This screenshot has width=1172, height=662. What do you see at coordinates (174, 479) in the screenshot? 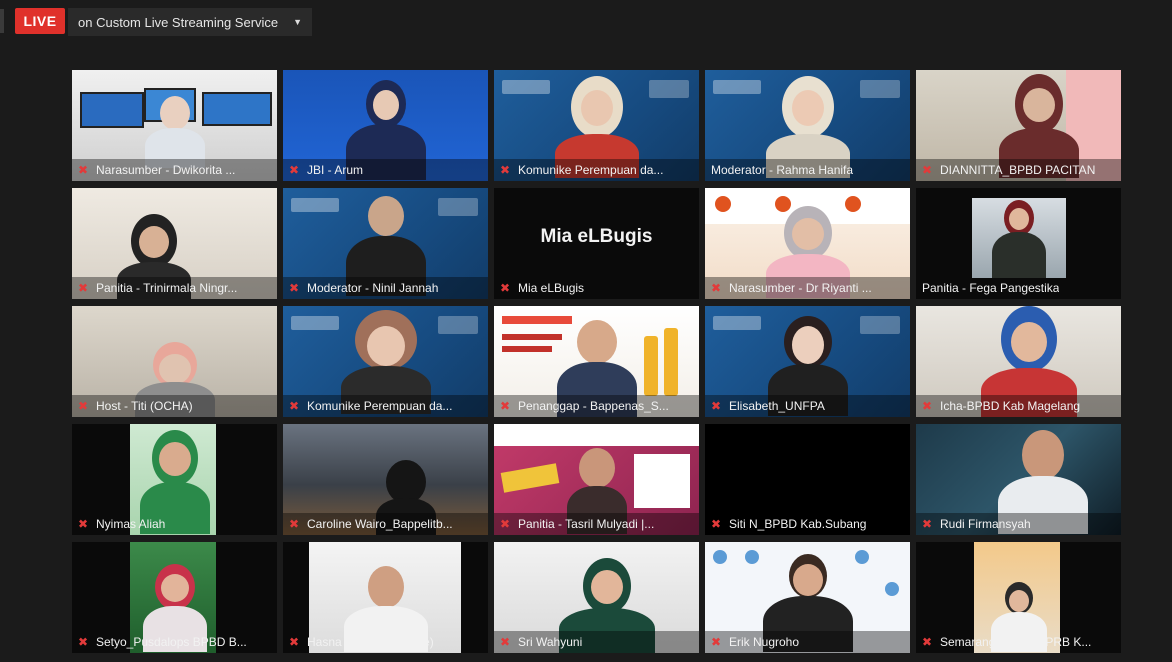
I see `participant-tile: ✖ Nyimas Aliah` at bounding box center [174, 479].